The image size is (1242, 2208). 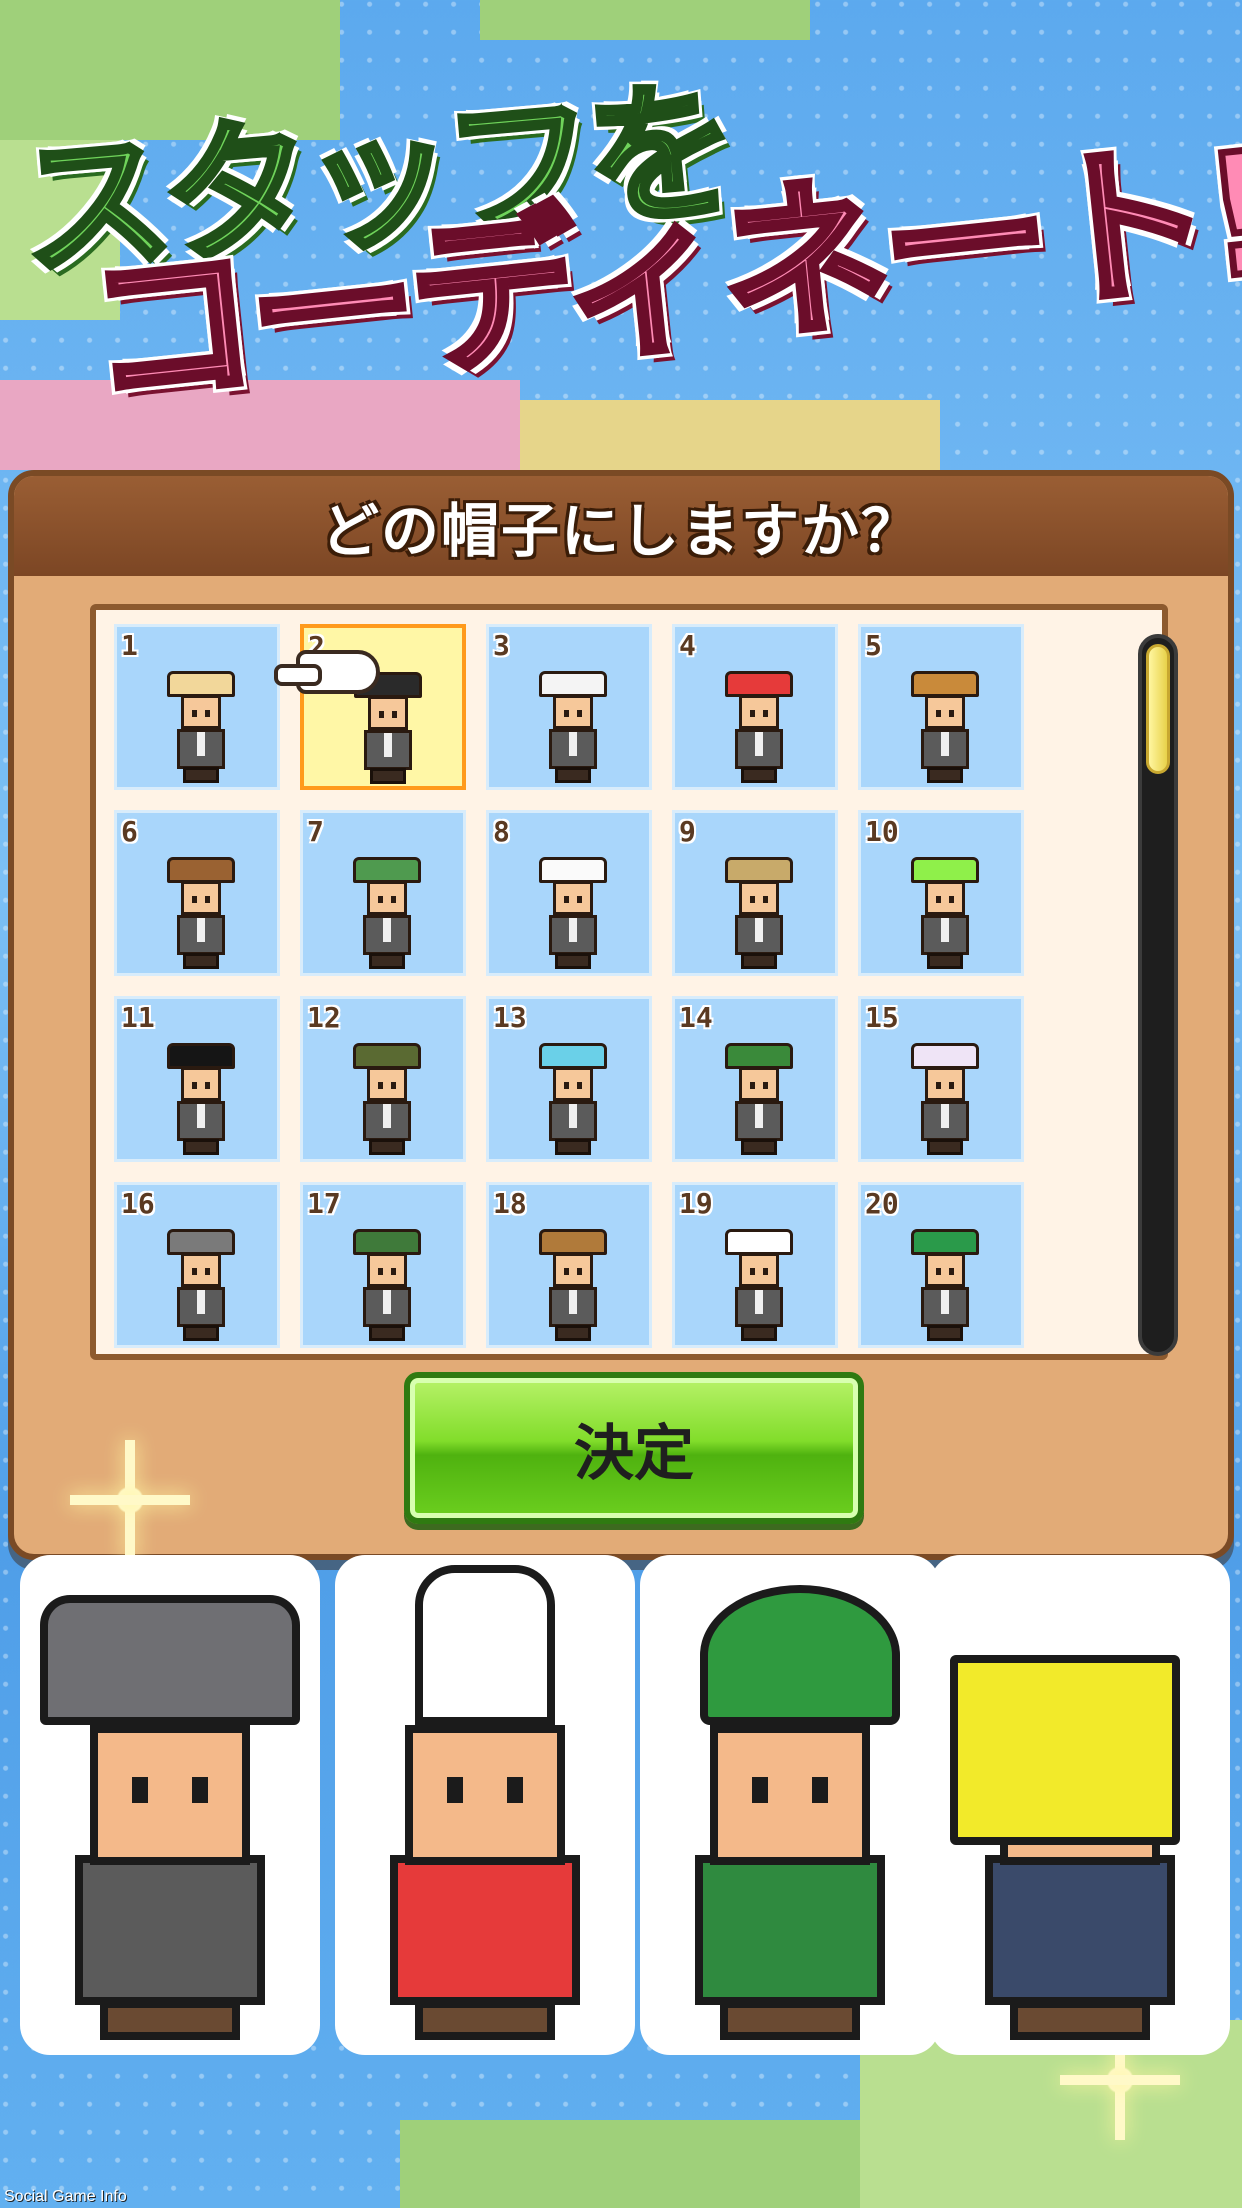 I want to click on dialog-header: どの帽子にしますか？, so click(x=621, y=526).